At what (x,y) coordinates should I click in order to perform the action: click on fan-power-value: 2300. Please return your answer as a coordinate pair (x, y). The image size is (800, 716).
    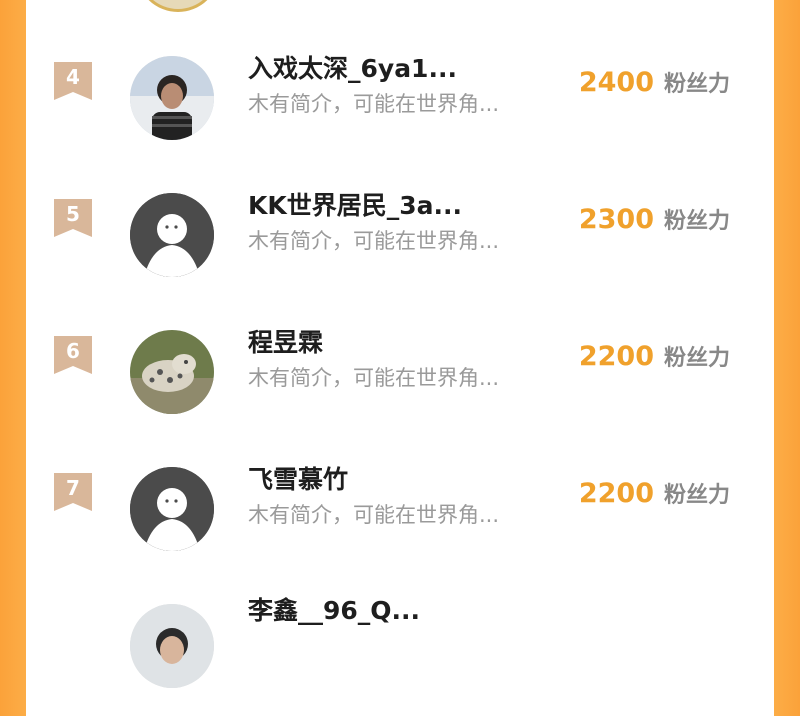
    Looking at the image, I should click on (616, 219).